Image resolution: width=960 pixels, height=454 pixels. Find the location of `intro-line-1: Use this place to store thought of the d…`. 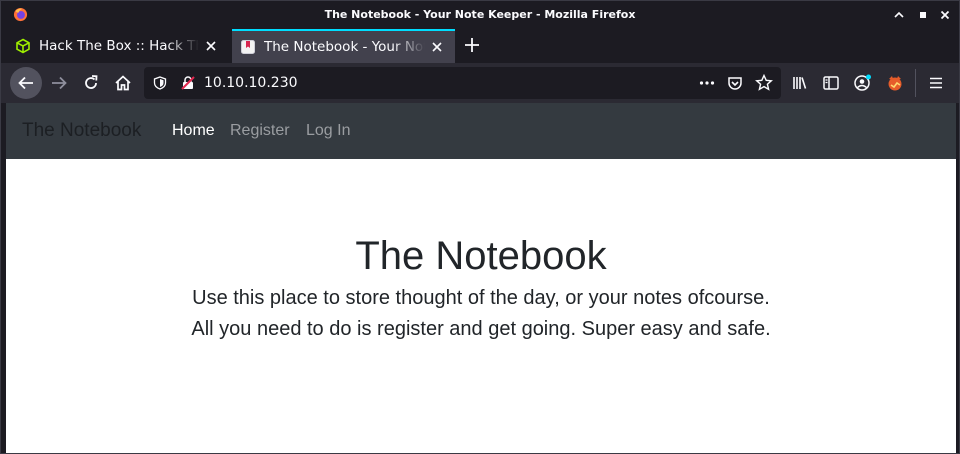

intro-line-1: Use this place to store thought of the d… is located at coordinates (481, 298).